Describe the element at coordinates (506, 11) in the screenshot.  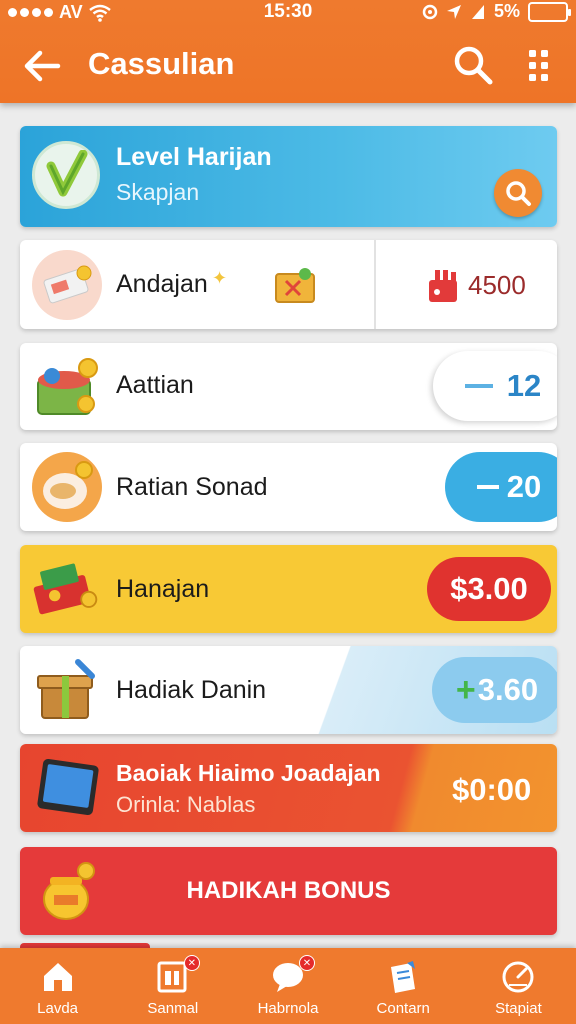
I see `battery-percent: 5%` at that location.